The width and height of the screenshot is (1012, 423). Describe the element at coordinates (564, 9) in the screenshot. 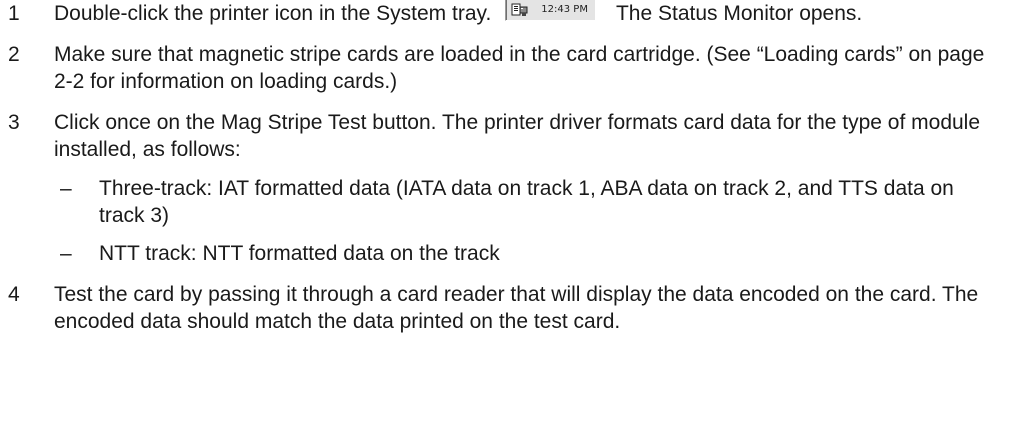

I see `tray-time: 12:43 PM` at that location.